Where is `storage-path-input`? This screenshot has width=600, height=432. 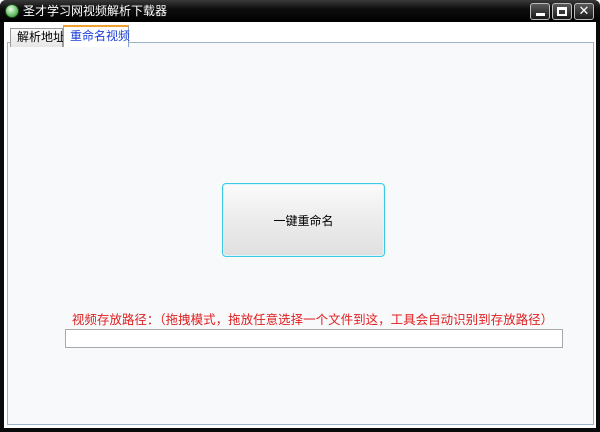 storage-path-input is located at coordinates (314, 338).